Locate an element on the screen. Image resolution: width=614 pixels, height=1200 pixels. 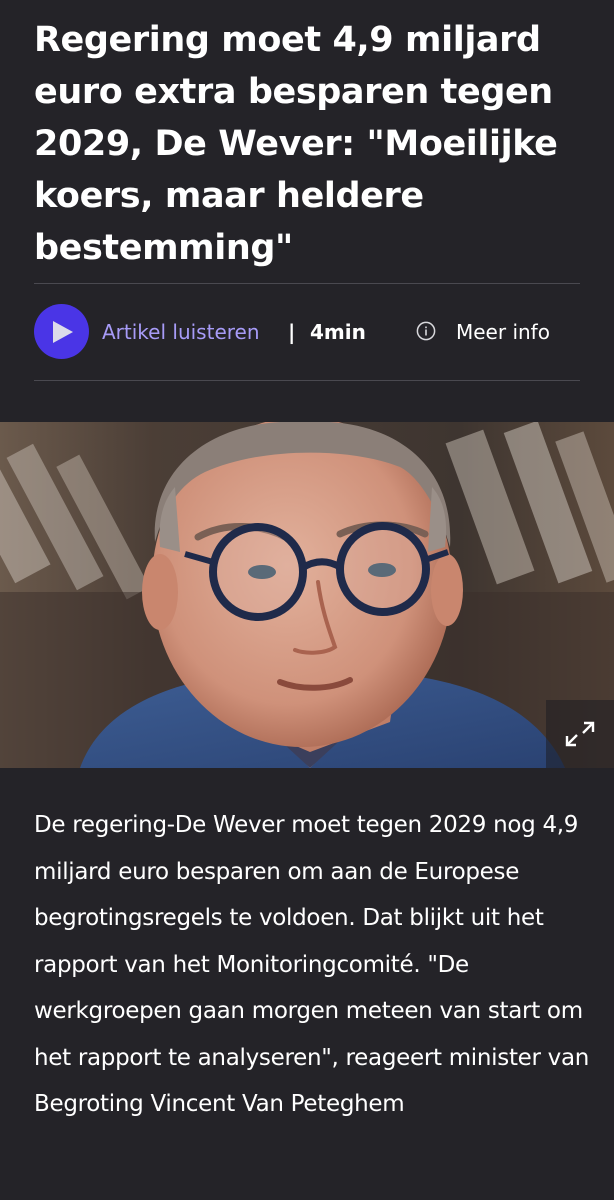
play-button is located at coordinates (61, 331).